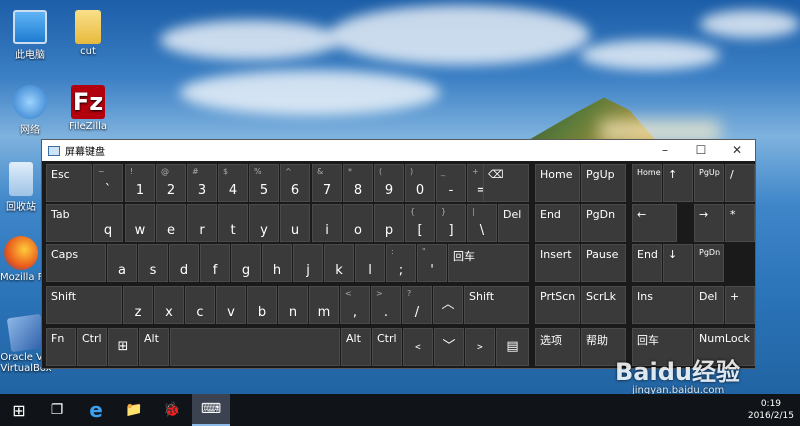  Describe the element at coordinates (171, 223) in the screenshot. I see `key-e: e` at that location.